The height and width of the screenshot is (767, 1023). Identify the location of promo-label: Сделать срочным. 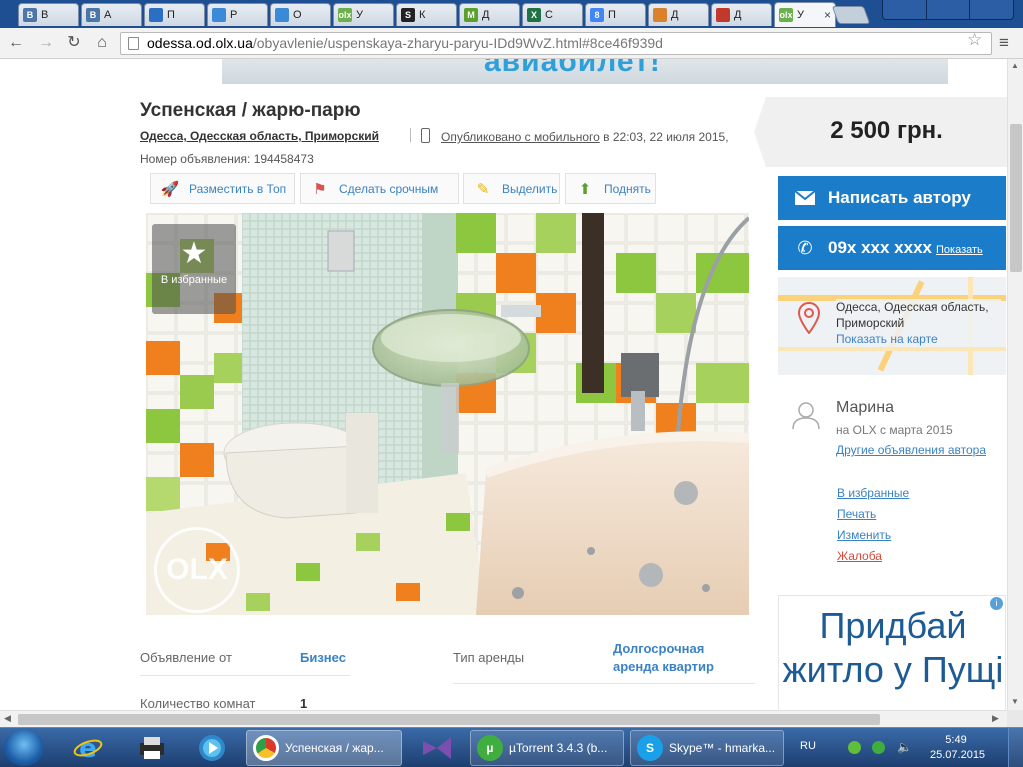
(389, 188).